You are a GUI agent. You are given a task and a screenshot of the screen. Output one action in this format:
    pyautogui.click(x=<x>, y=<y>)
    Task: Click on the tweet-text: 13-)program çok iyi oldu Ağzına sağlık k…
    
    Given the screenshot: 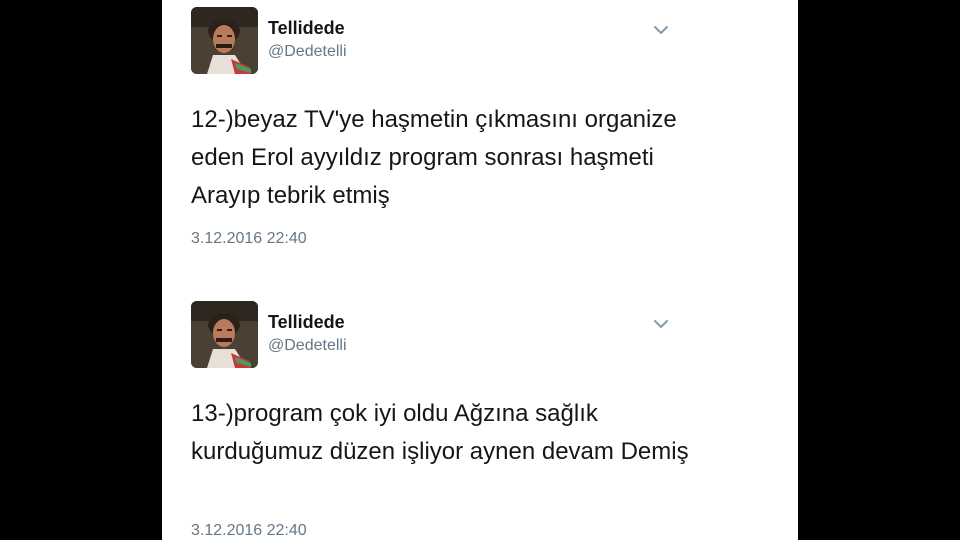 What is the action you would take?
    pyautogui.click(x=440, y=432)
    